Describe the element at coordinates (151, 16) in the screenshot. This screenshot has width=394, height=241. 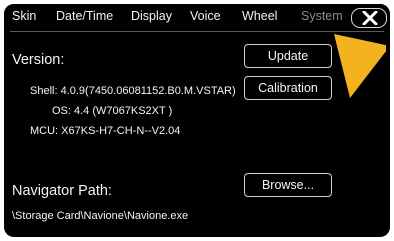
I see `tab-display: Display` at that location.